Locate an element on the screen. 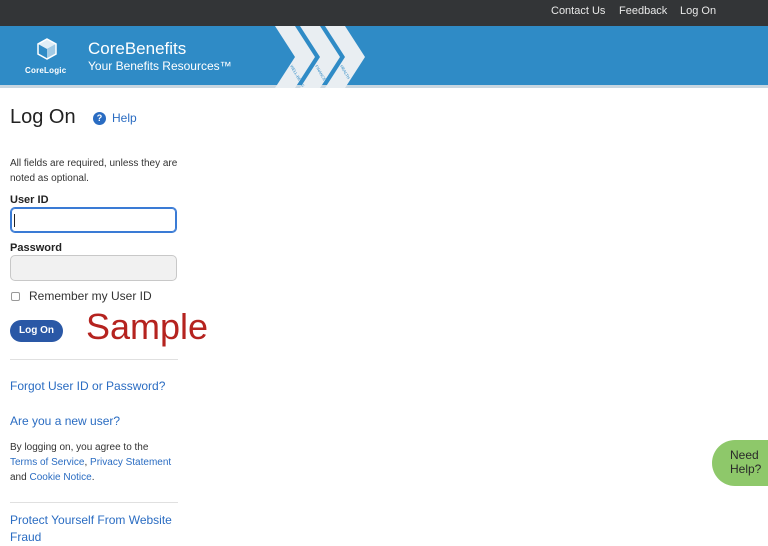 Image resolution: width=768 pixels, height=546 pixels. website-fraud-link: Protect Yourself From Website Fraud is located at coordinates (95, 529).